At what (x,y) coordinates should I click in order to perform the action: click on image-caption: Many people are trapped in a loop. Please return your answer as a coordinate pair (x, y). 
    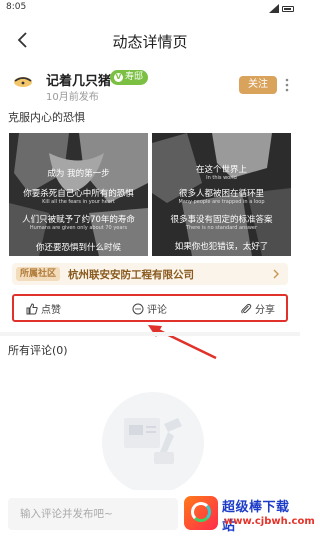
    Looking at the image, I should click on (221, 202).